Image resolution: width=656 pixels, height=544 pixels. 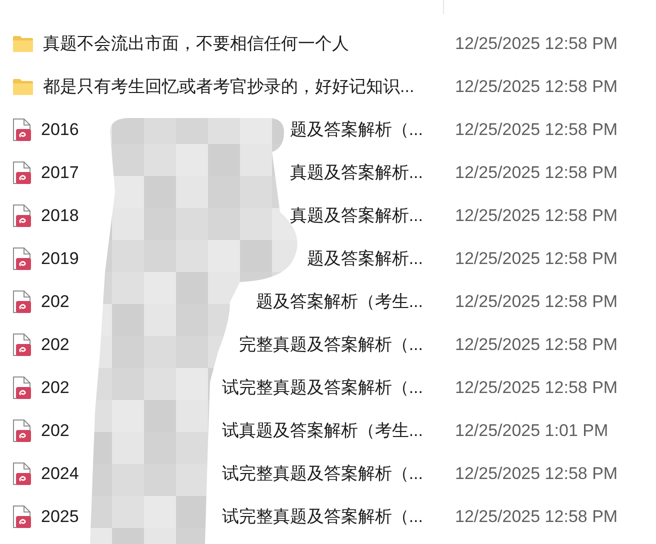 What do you see at coordinates (60, 473) in the screenshot?
I see `file-name: 2024` at bounding box center [60, 473].